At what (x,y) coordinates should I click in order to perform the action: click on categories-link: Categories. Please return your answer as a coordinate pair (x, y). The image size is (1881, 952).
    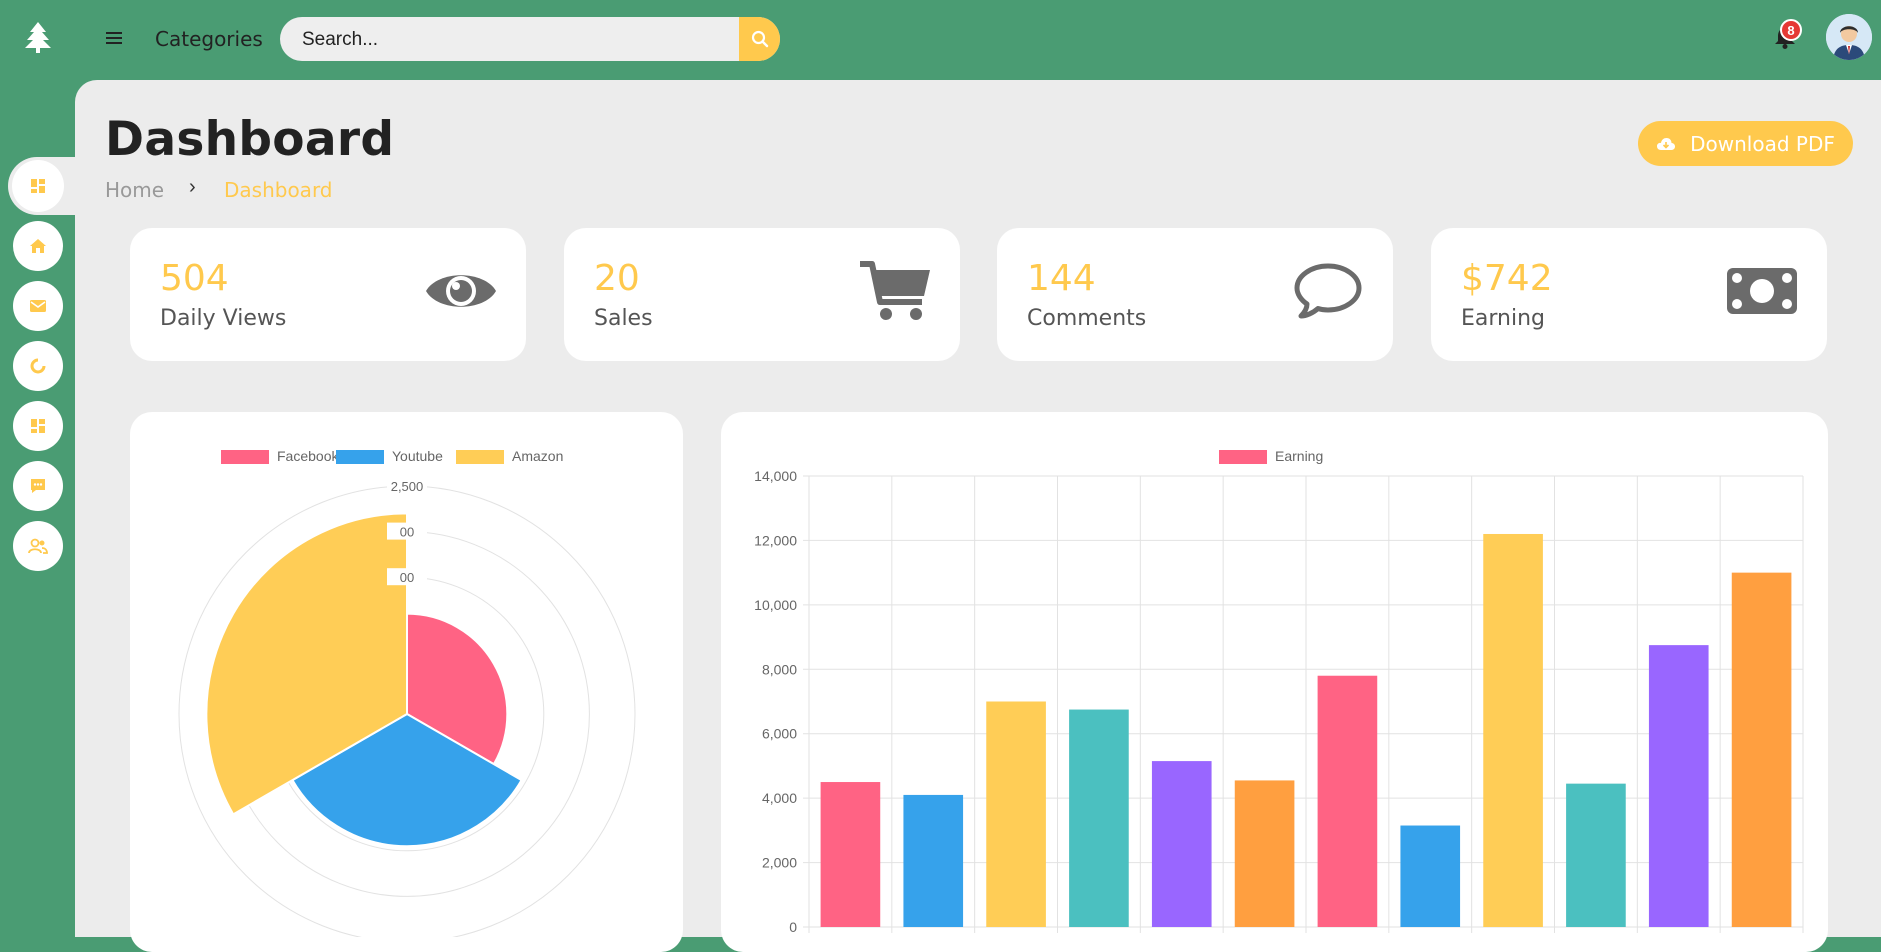
    Looking at the image, I should click on (209, 39).